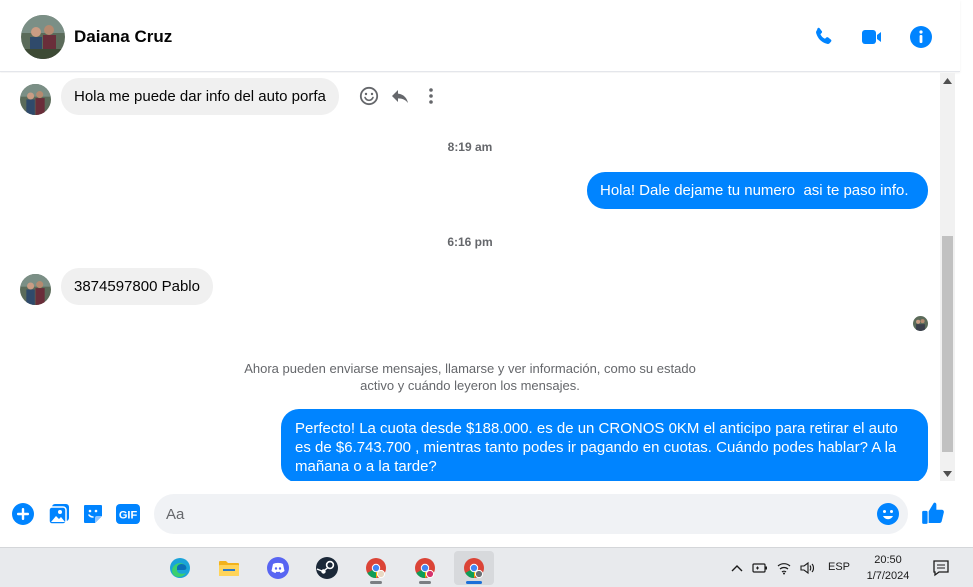 The image size is (973, 587). I want to click on emoji-button, so click(888, 514).